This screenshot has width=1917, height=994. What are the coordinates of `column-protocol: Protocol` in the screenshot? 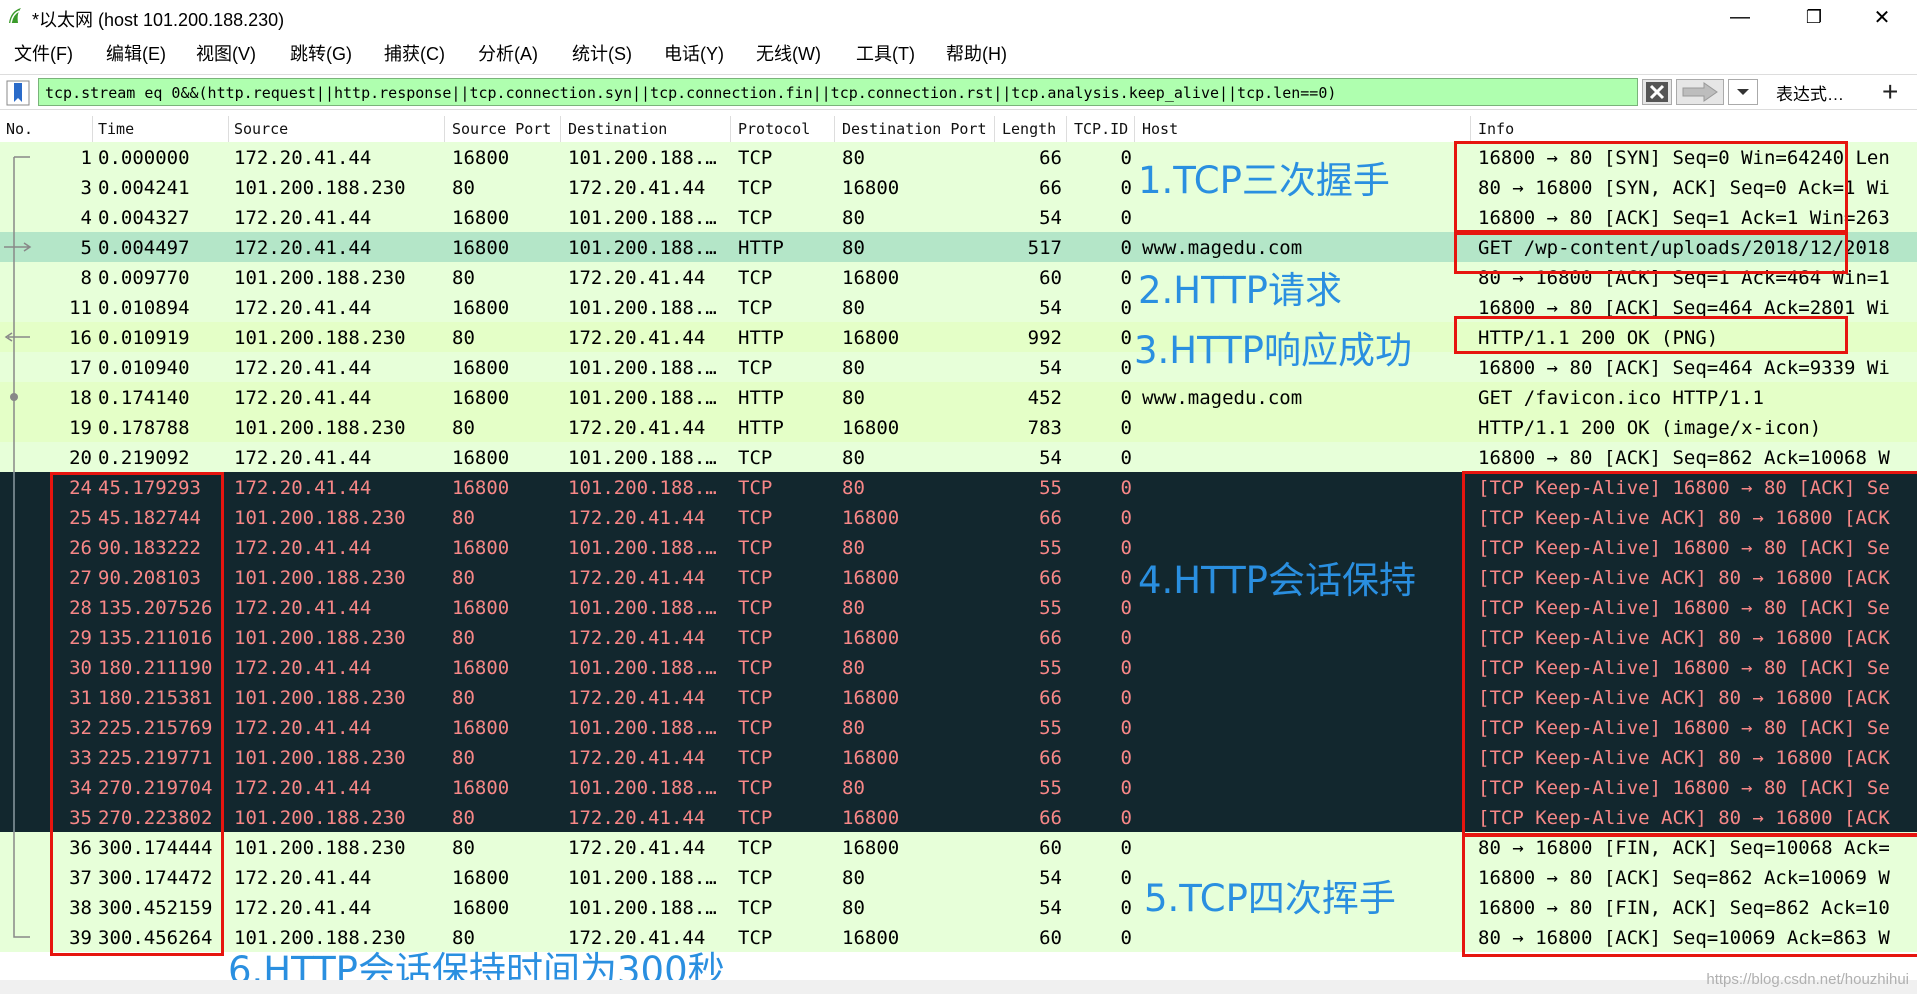 It's located at (774, 129).